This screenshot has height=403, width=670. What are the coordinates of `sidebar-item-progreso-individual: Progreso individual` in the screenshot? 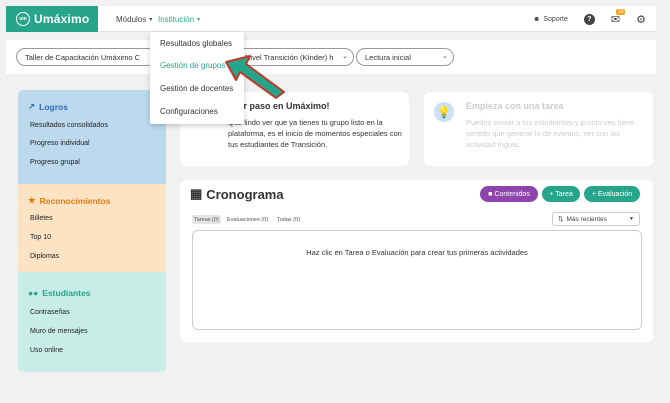 It's located at (60, 143).